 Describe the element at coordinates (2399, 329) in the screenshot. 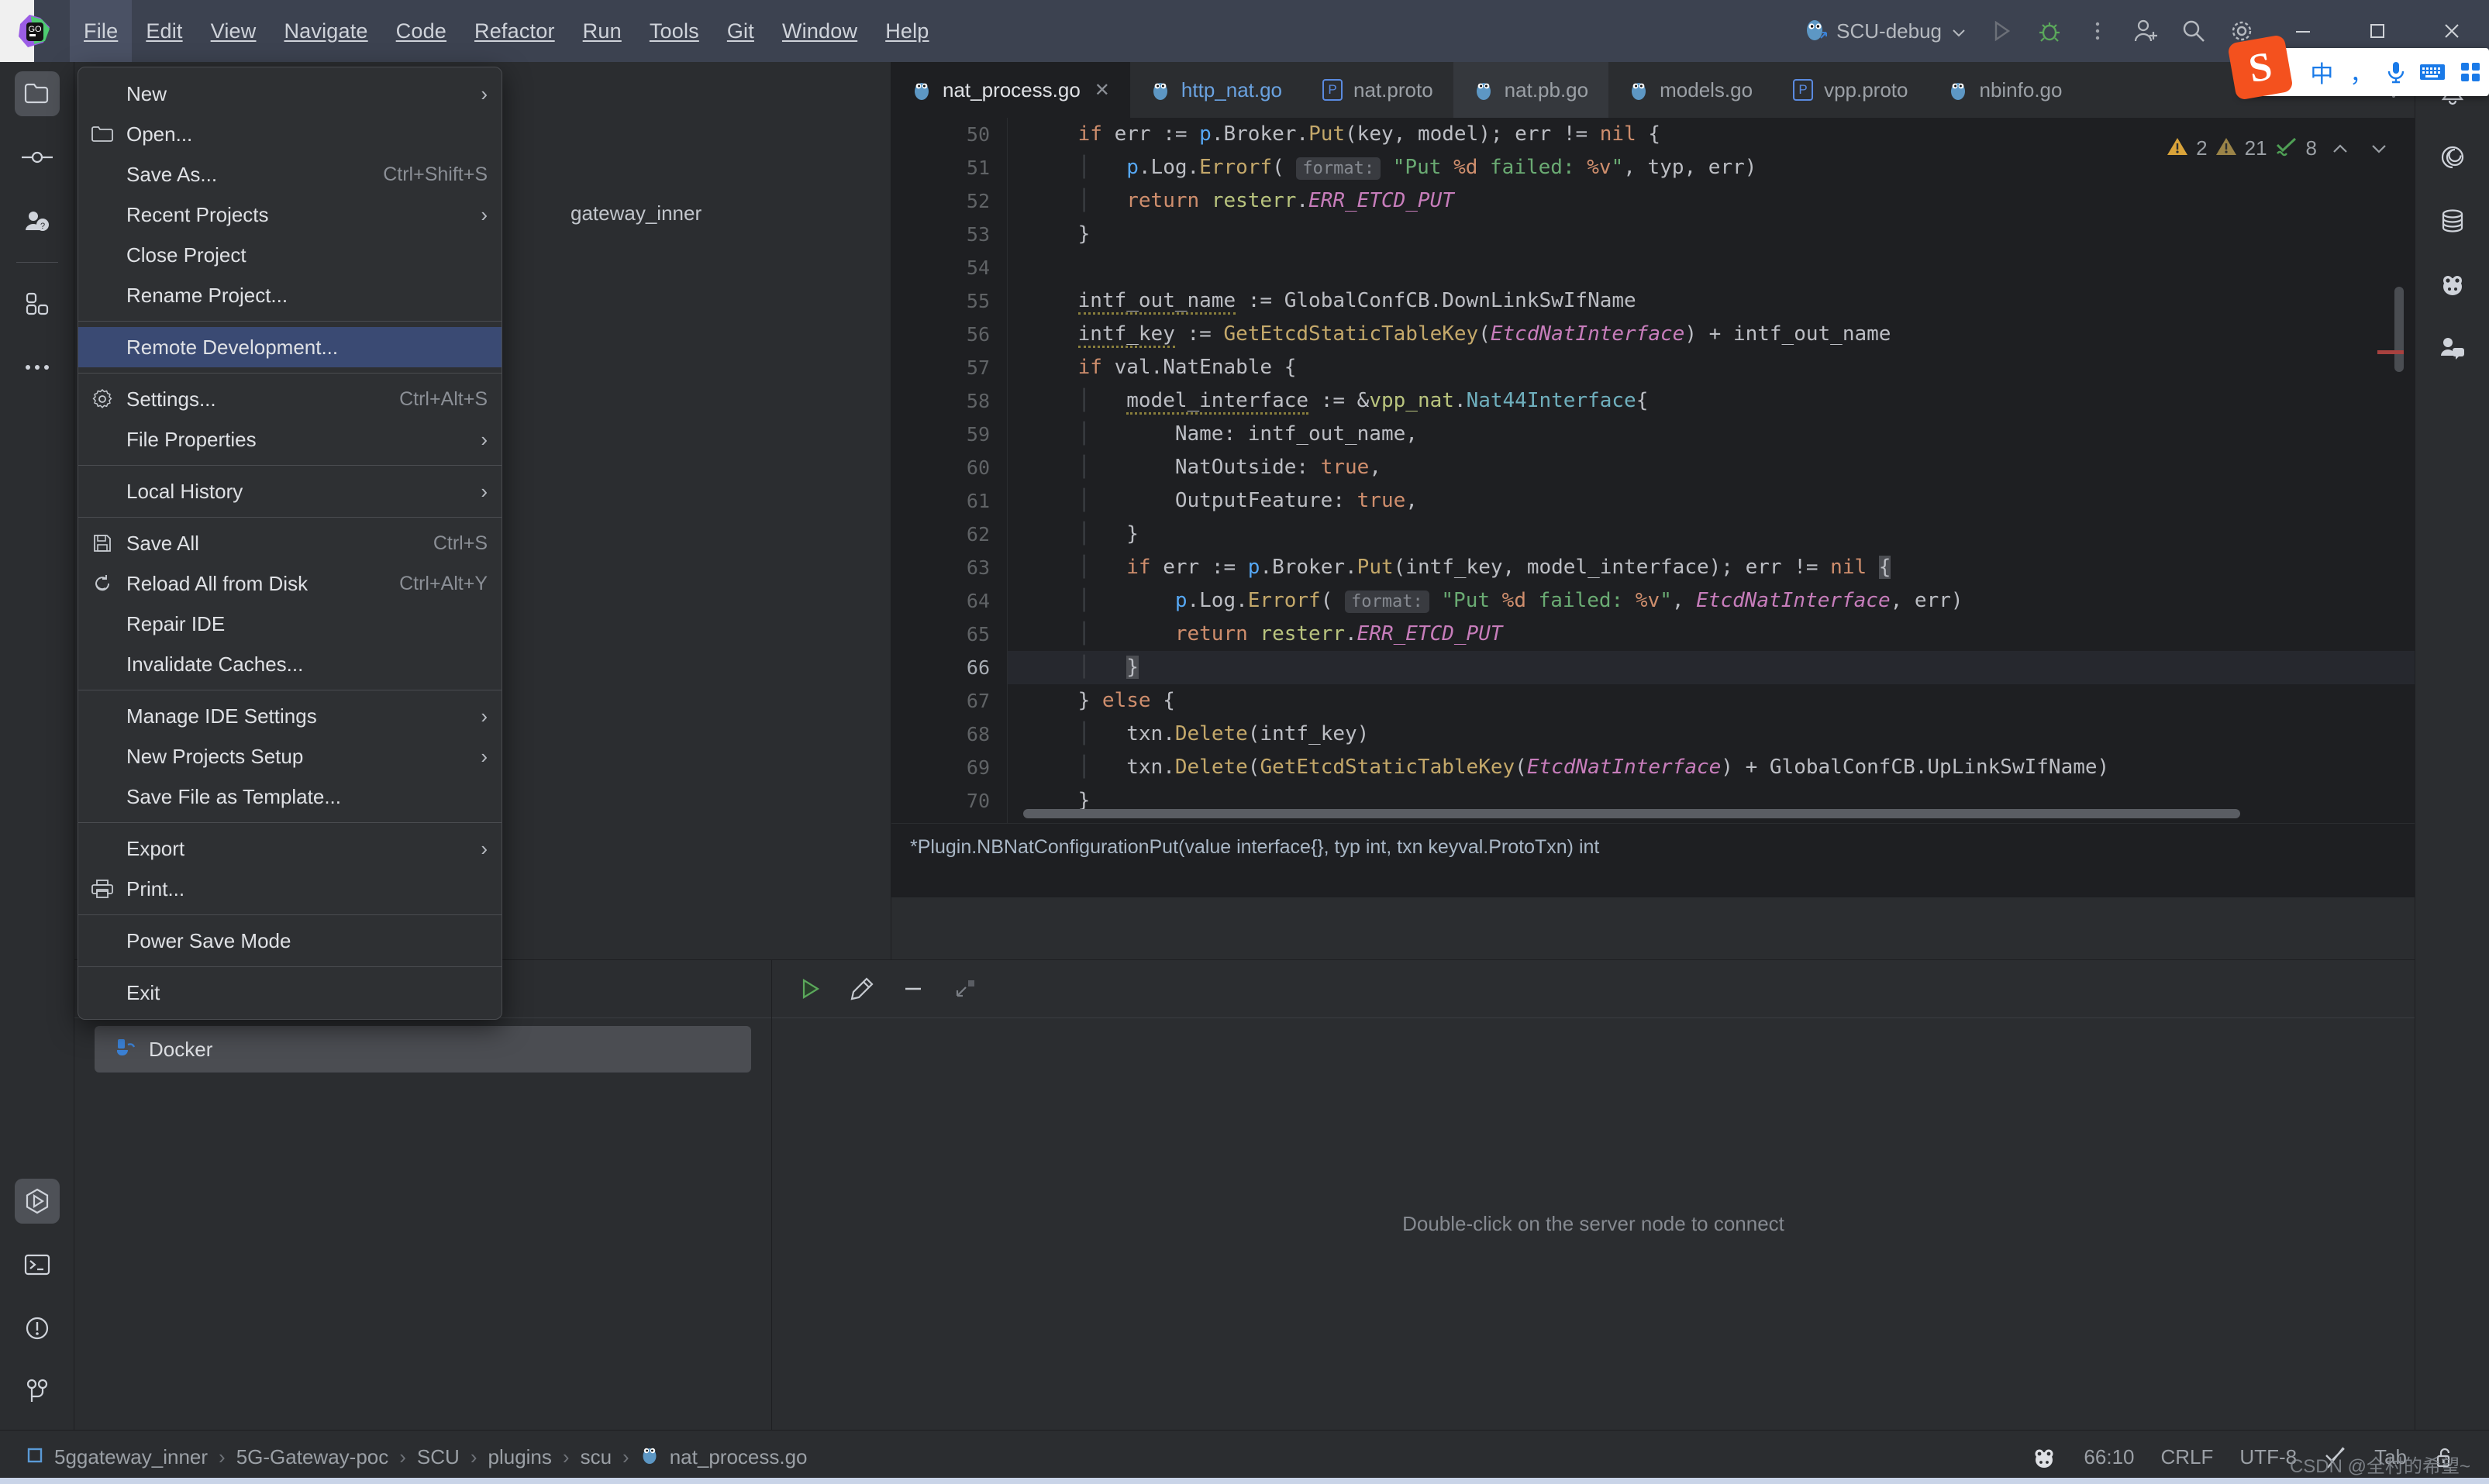

I see `scrollbar-vertical-thumb` at that location.